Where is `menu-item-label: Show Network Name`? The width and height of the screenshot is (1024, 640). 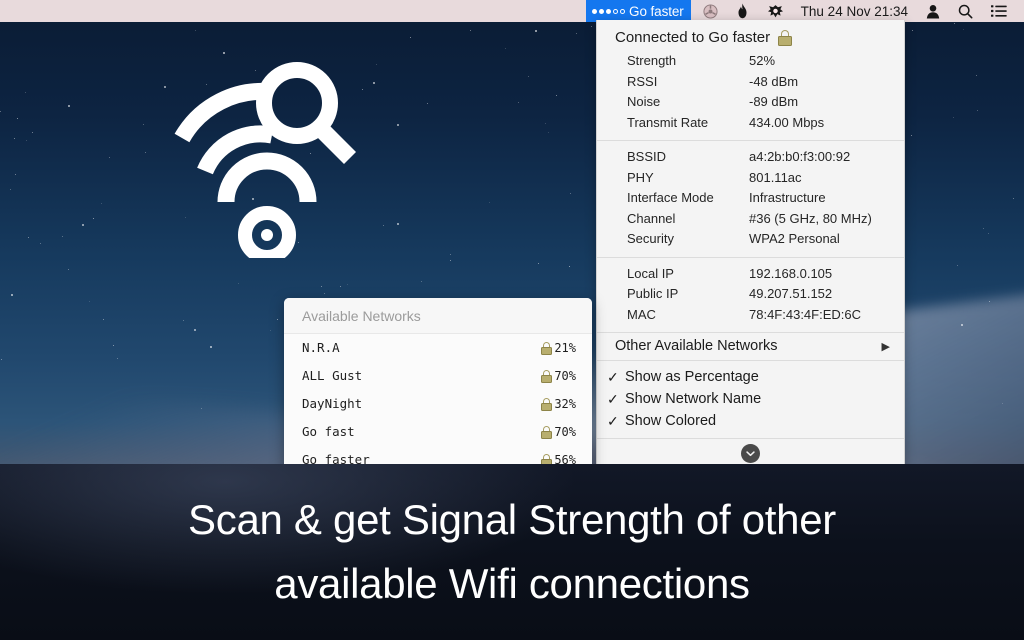
menu-item-label: Show Network Name is located at coordinates (693, 399).